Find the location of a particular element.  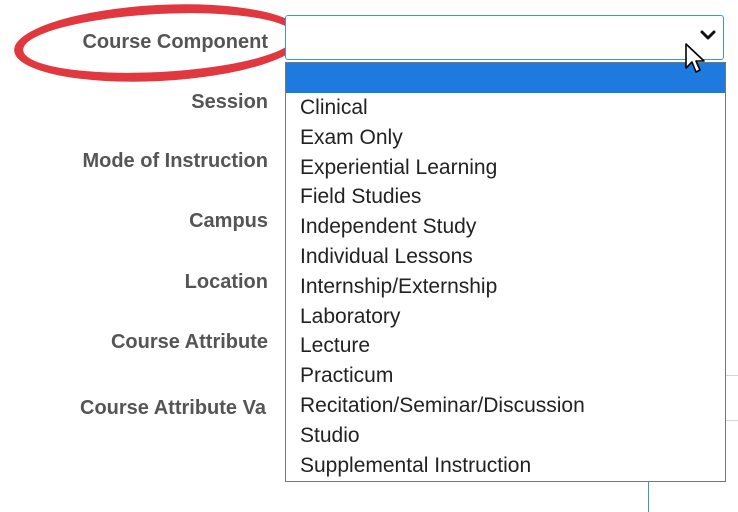

label-course-attribute: Course Attribute is located at coordinates (189, 342).